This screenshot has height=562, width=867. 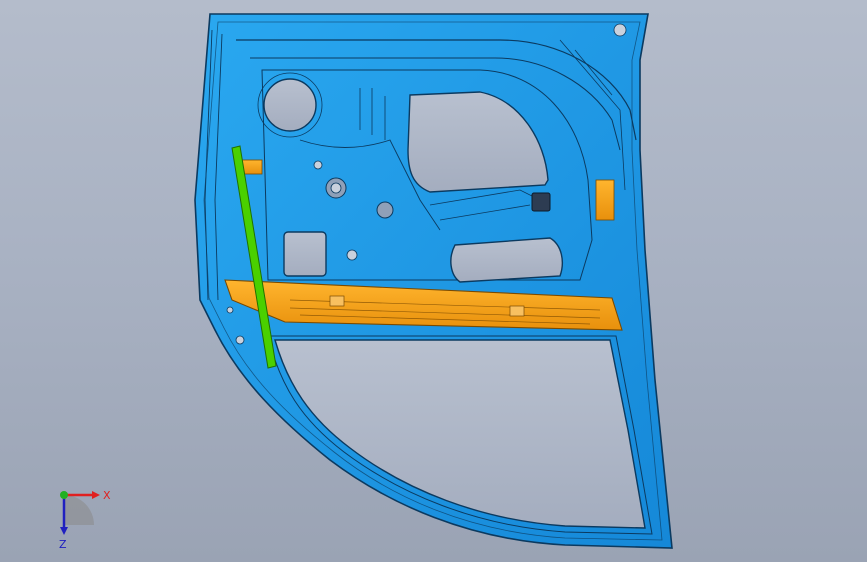 I want to click on z-axis-label: Z, so click(x=63, y=544).